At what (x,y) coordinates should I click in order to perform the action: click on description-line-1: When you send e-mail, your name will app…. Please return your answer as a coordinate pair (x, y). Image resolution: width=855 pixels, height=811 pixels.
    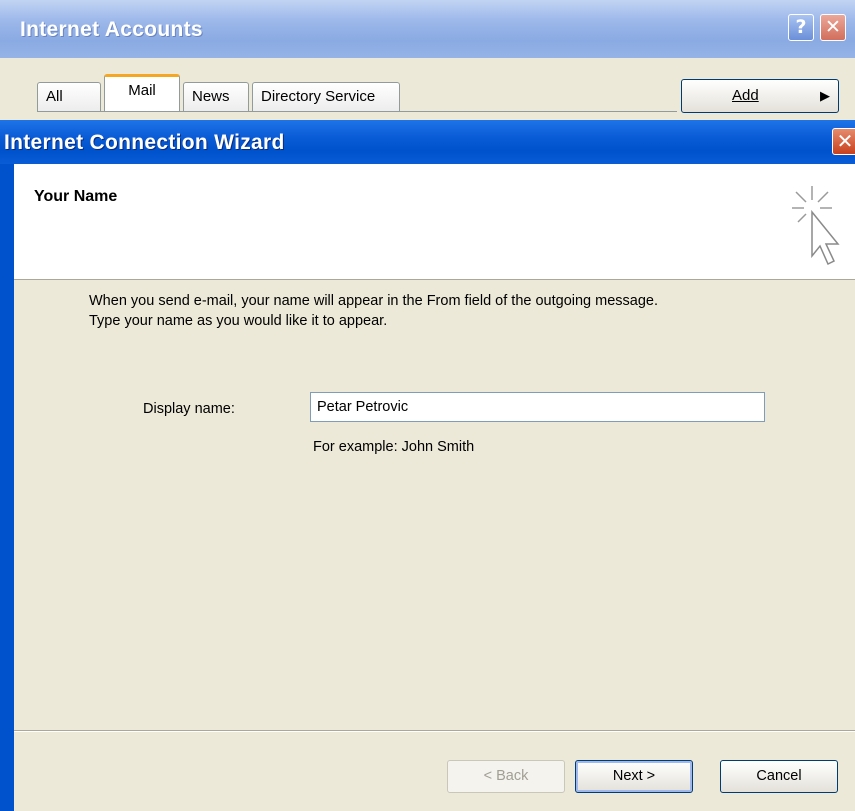
    Looking at the image, I should click on (374, 301).